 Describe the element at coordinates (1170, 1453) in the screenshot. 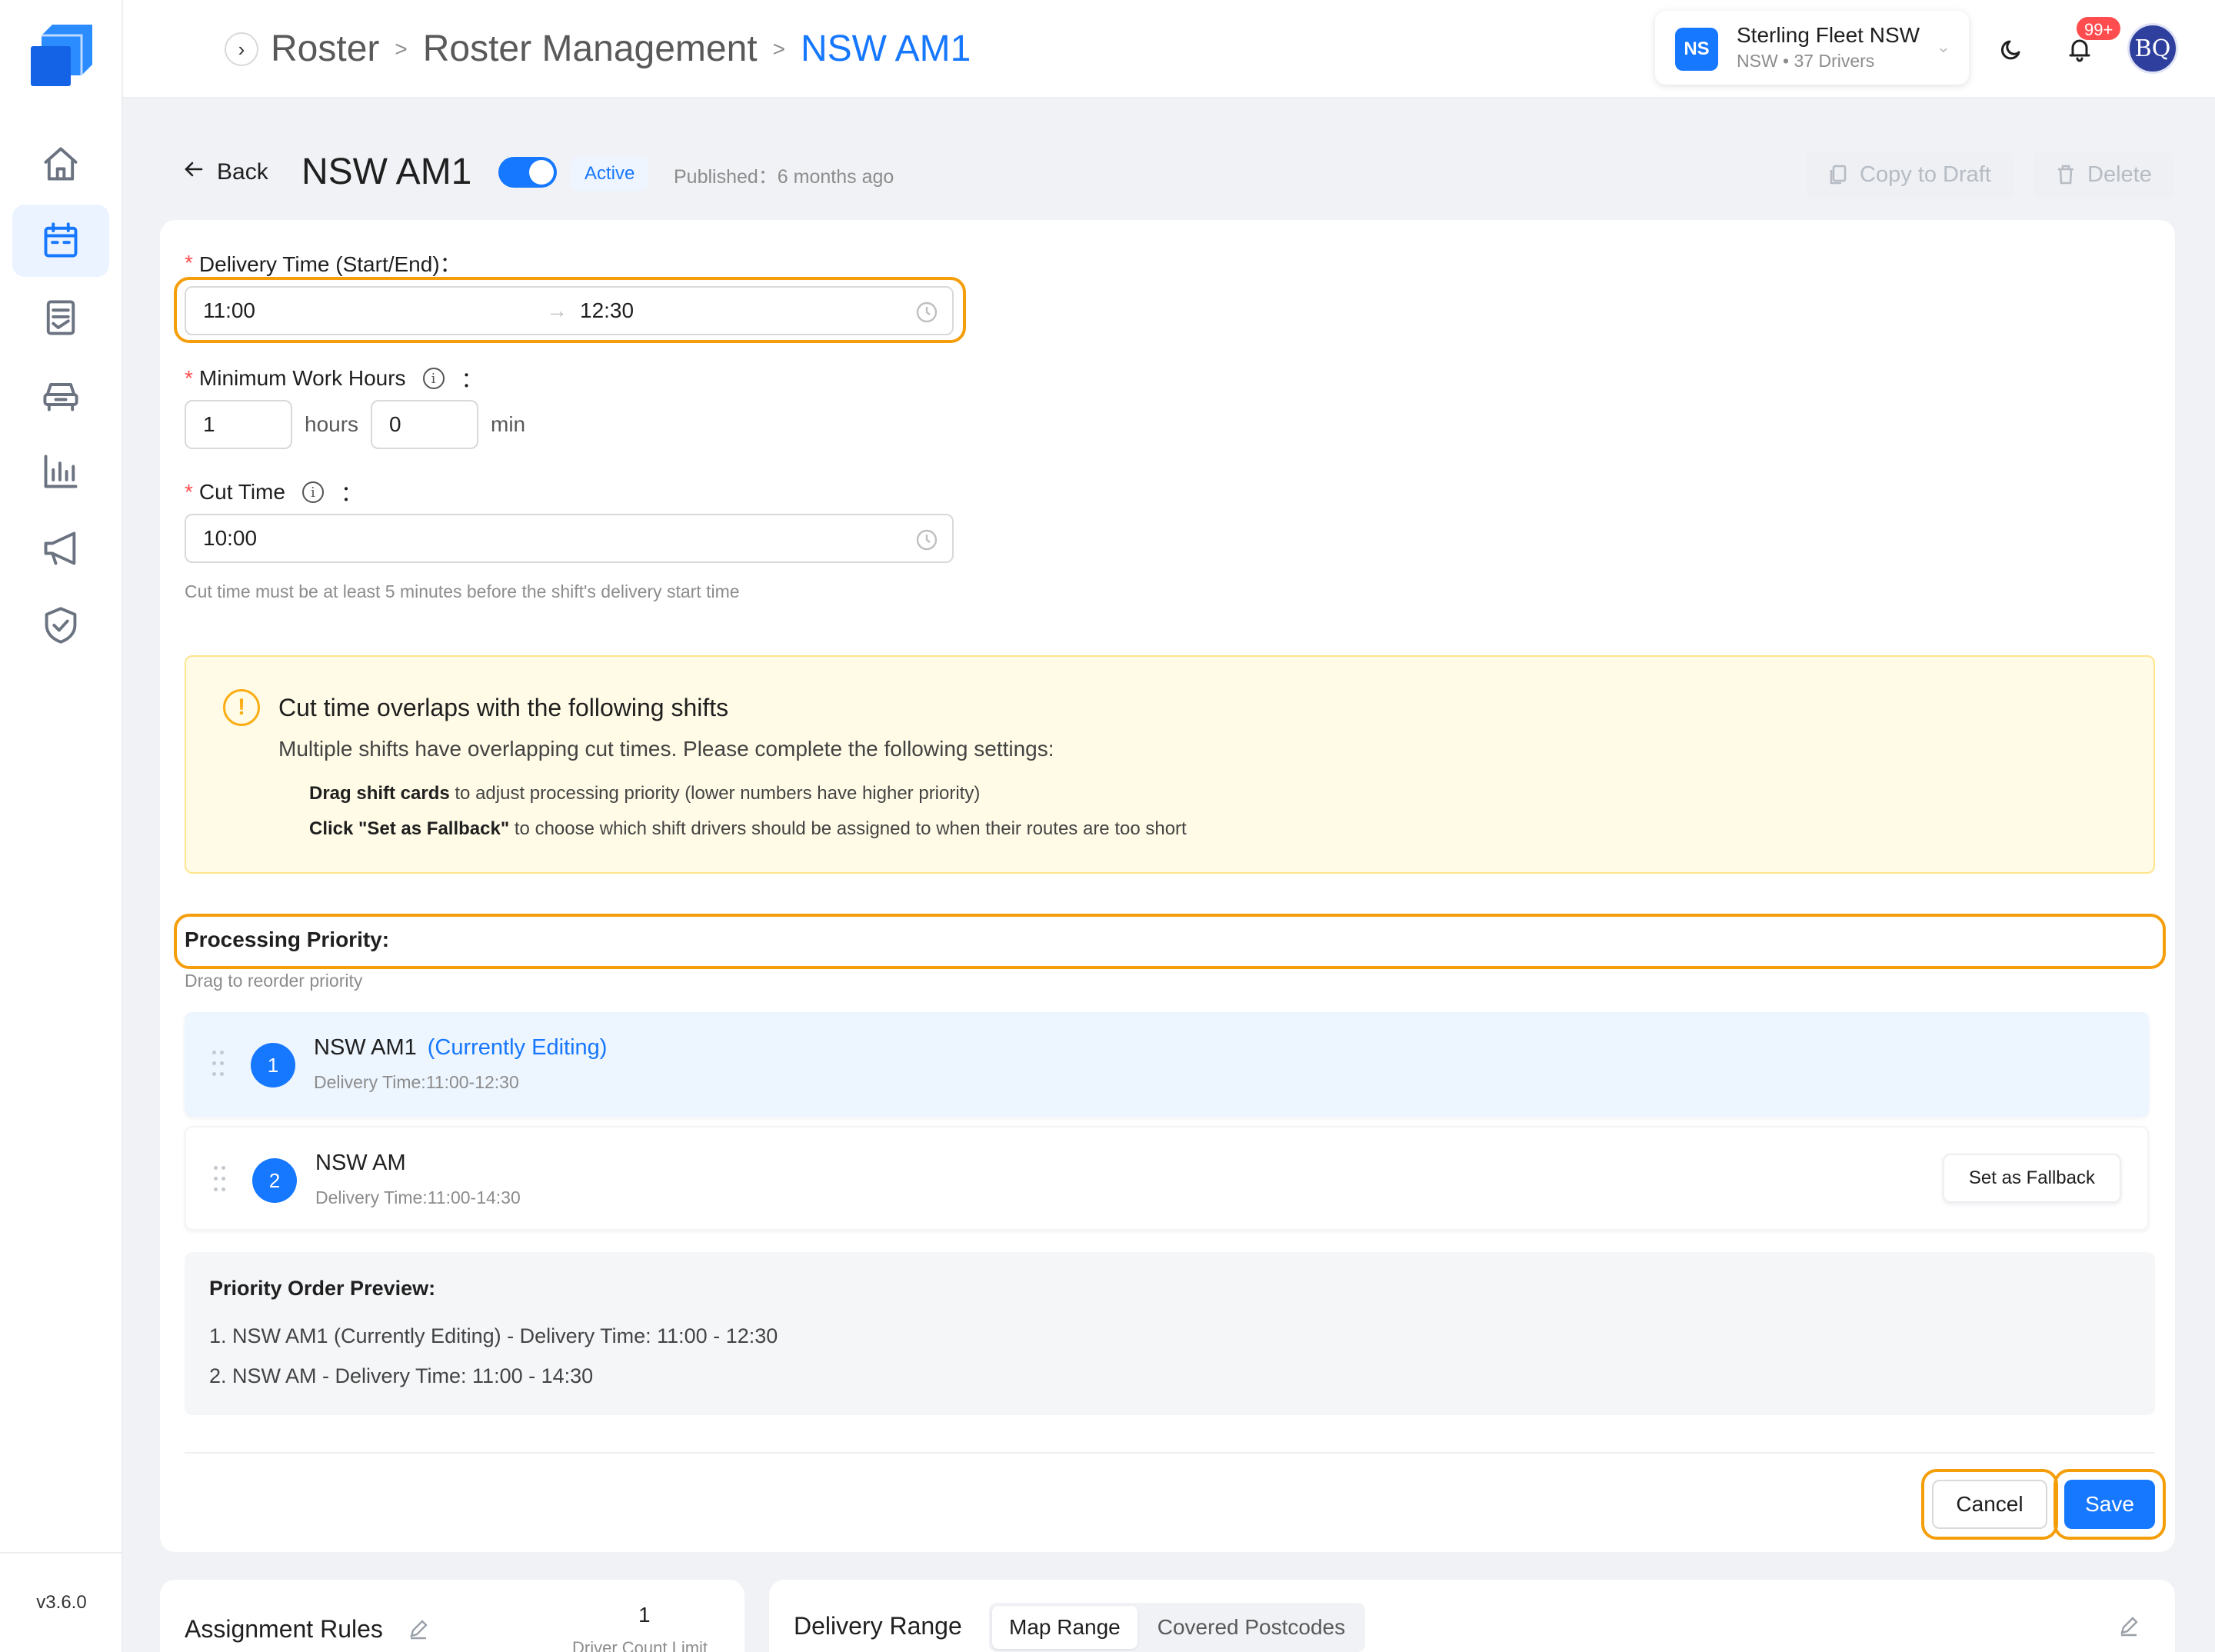

I see `form-divider` at that location.